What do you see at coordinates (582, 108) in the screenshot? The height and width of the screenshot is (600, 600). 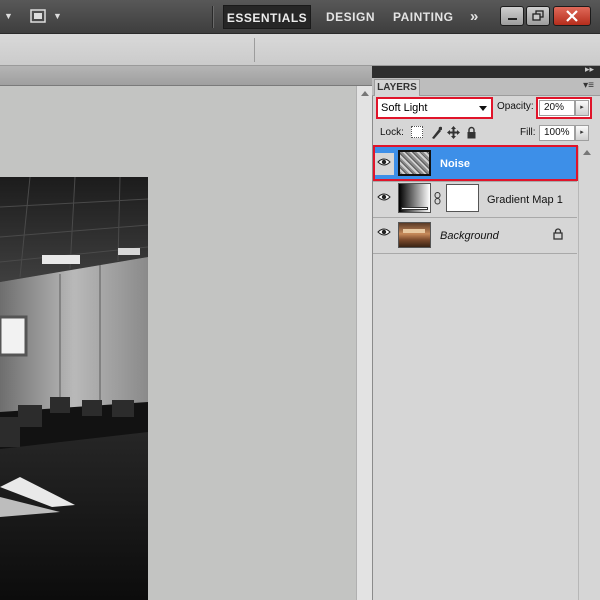 I see `opacity-slider-button: ▸` at bounding box center [582, 108].